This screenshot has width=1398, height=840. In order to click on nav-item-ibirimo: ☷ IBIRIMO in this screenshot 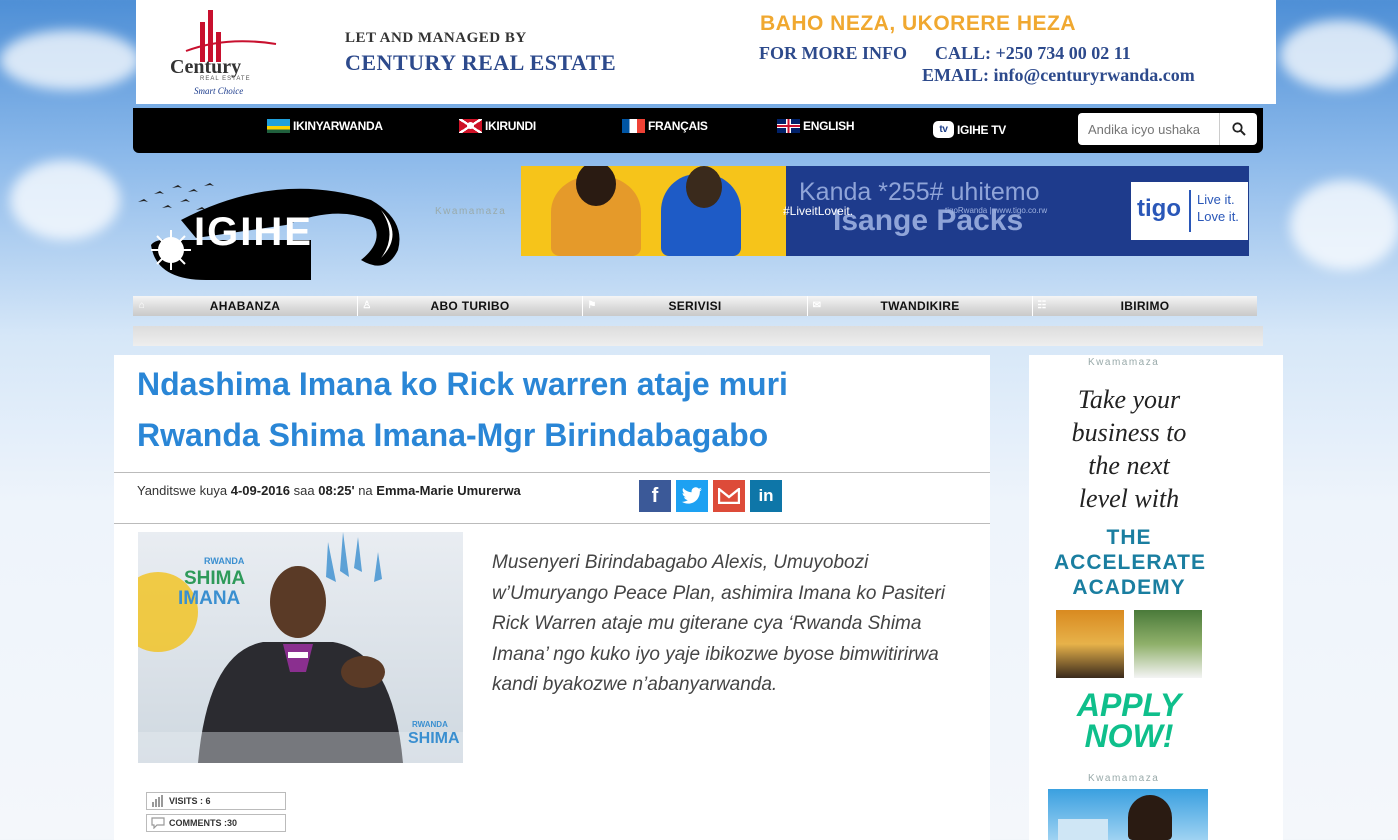, I will do `click(1145, 306)`.